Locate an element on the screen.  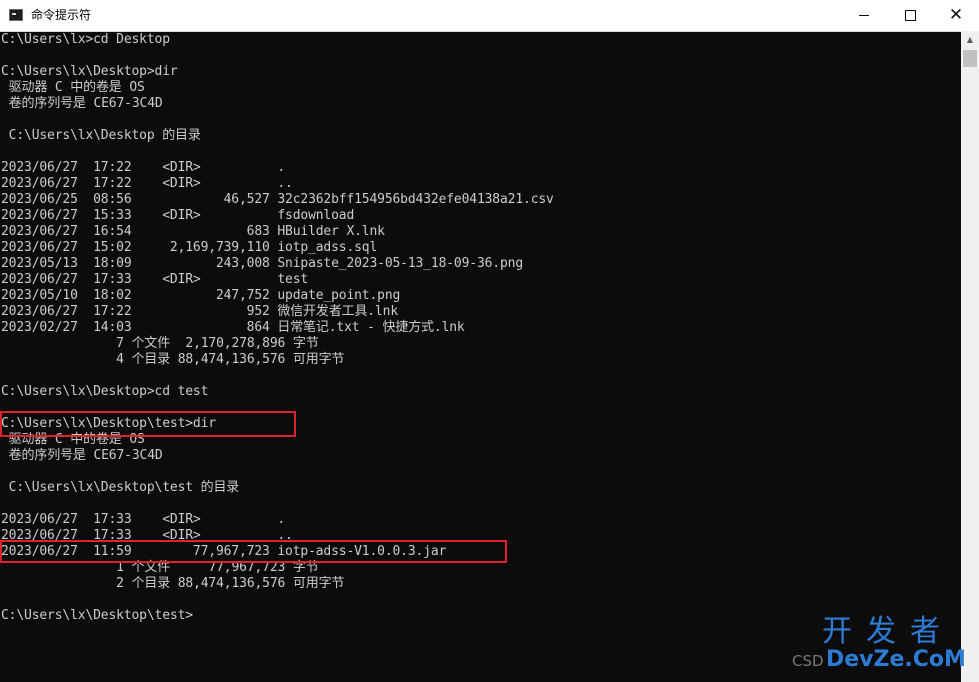
console-line: 2023/02/27 14:03 864 日常笔记.txt - 快捷方式.lnk is located at coordinates (233, 327).